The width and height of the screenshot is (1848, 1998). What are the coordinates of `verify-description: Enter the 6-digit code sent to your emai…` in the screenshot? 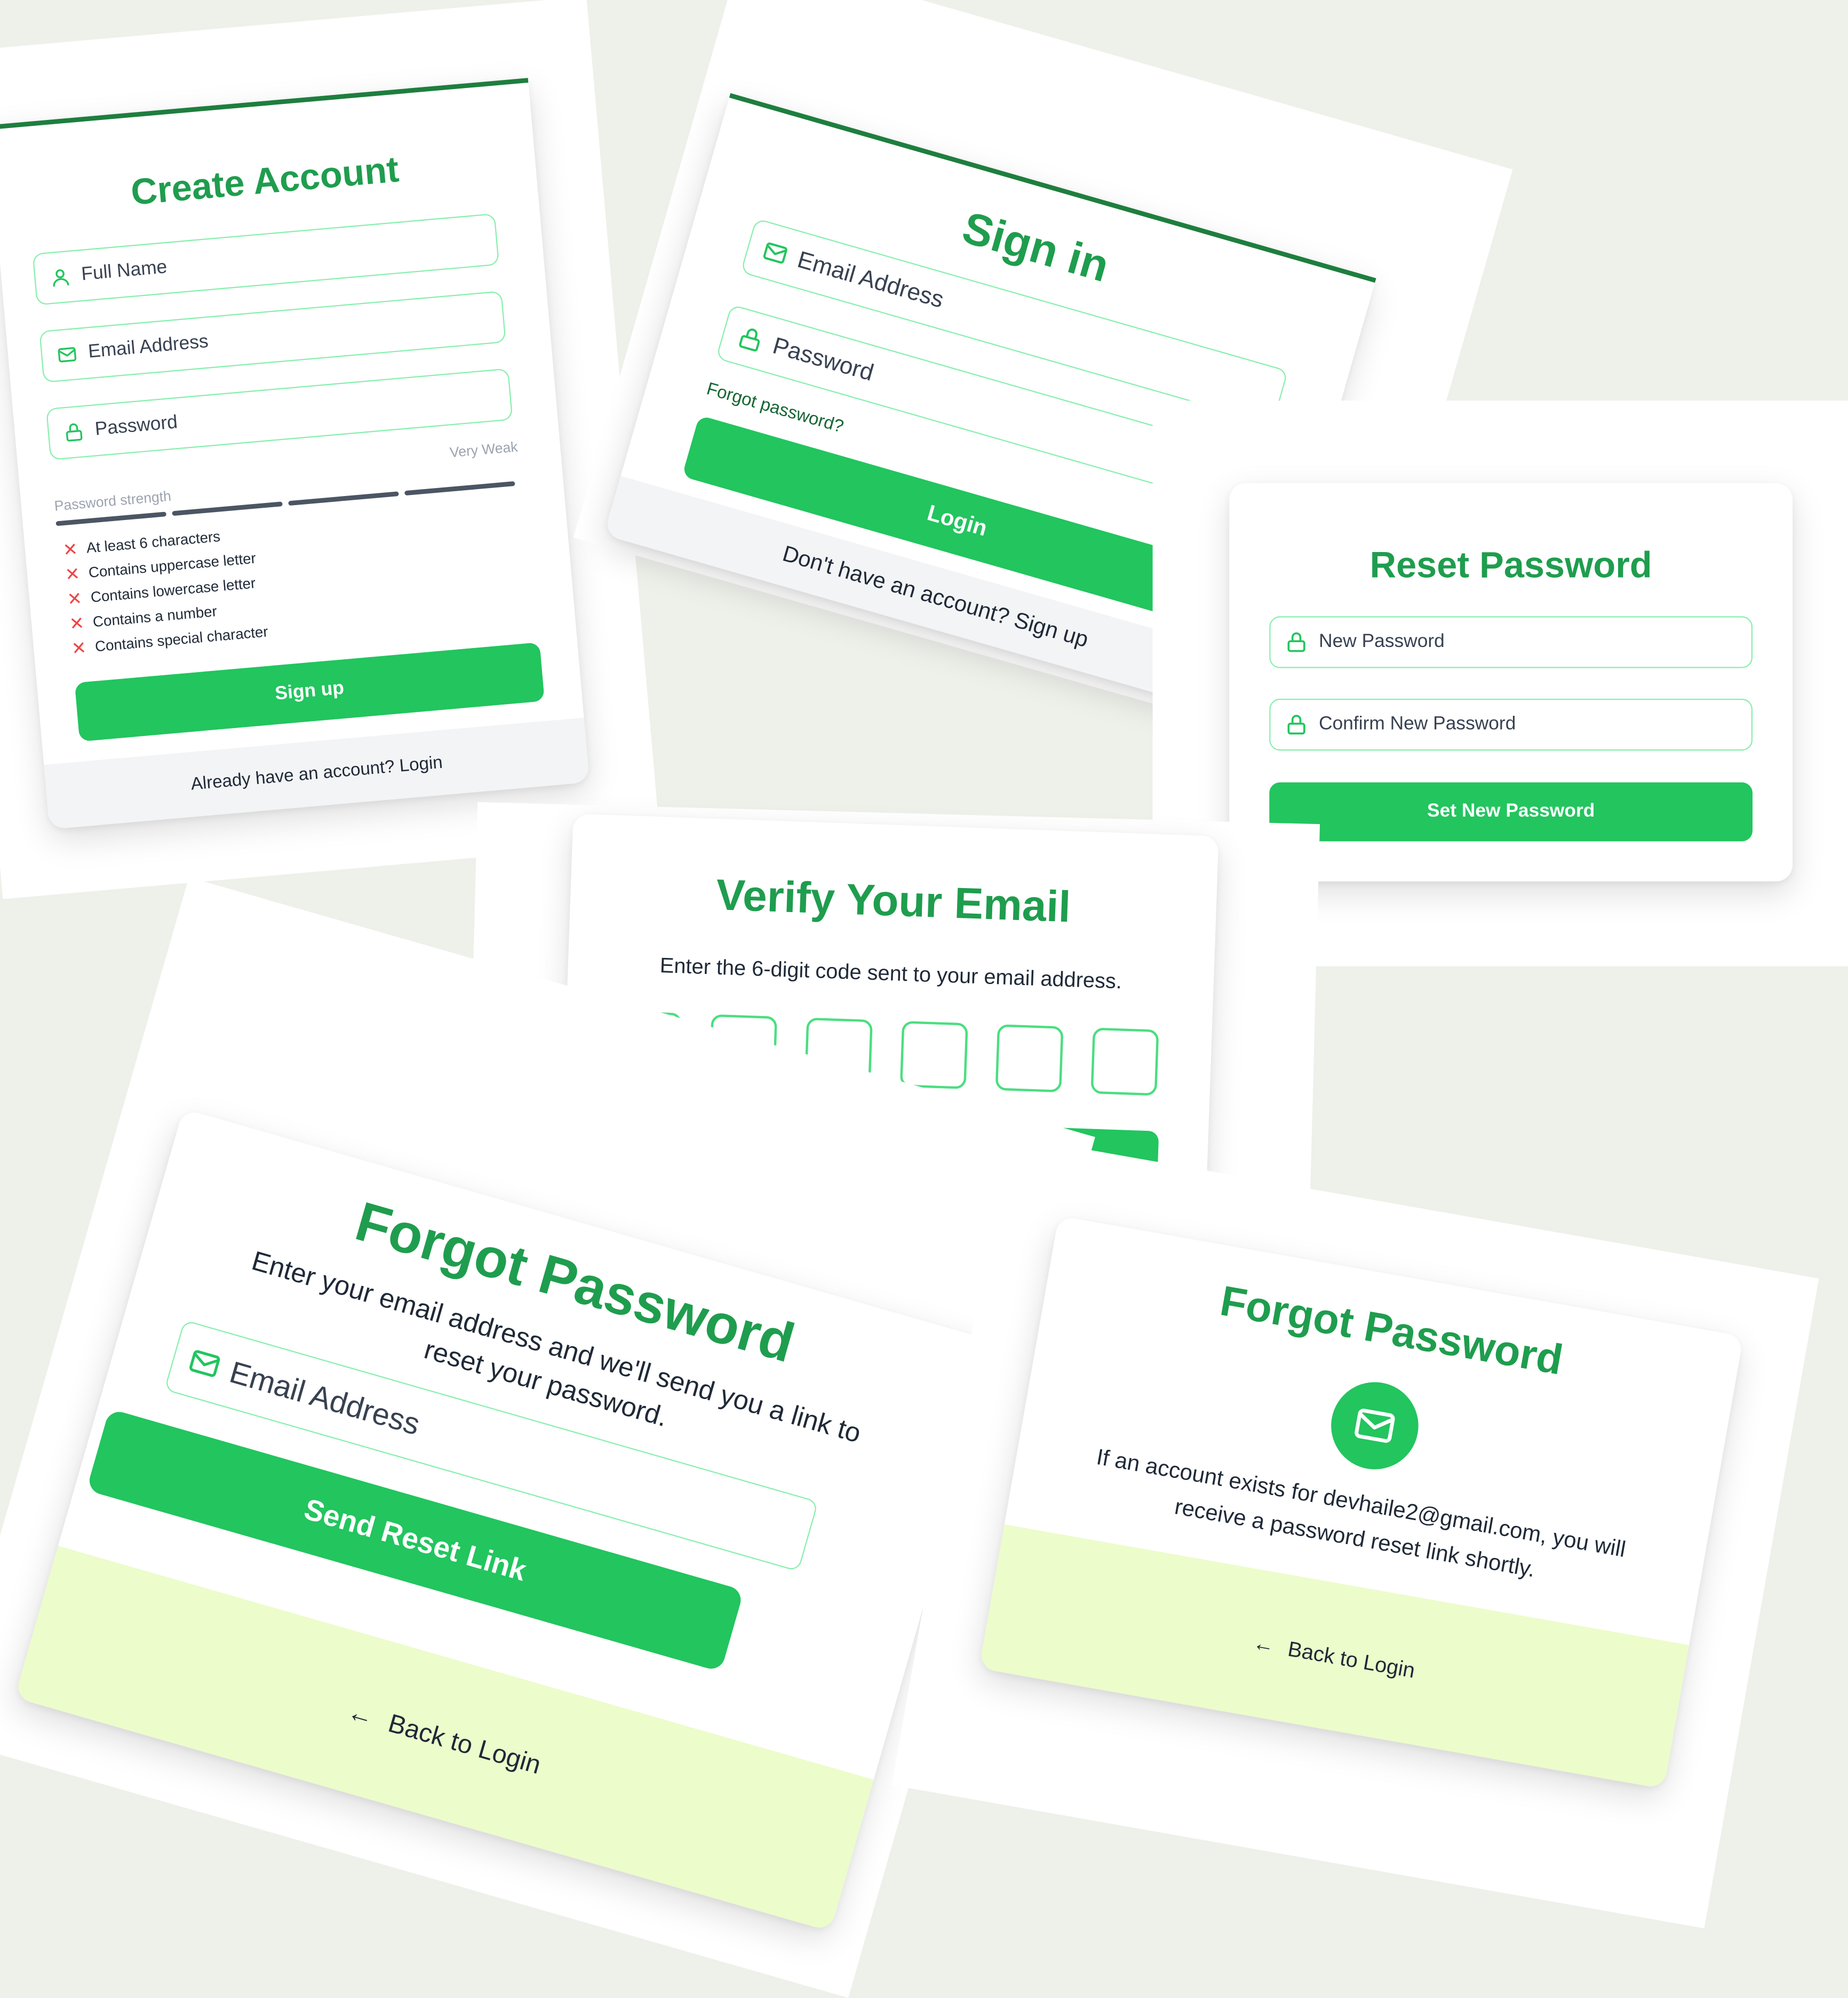 It's located at (890, 973).